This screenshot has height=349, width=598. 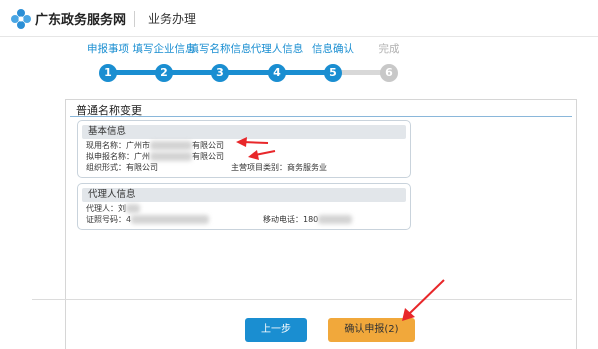 What do you see at coordinates (311, 219) in the screenshot?
I see `phone-value: 180` at bounding box center [311, 219].